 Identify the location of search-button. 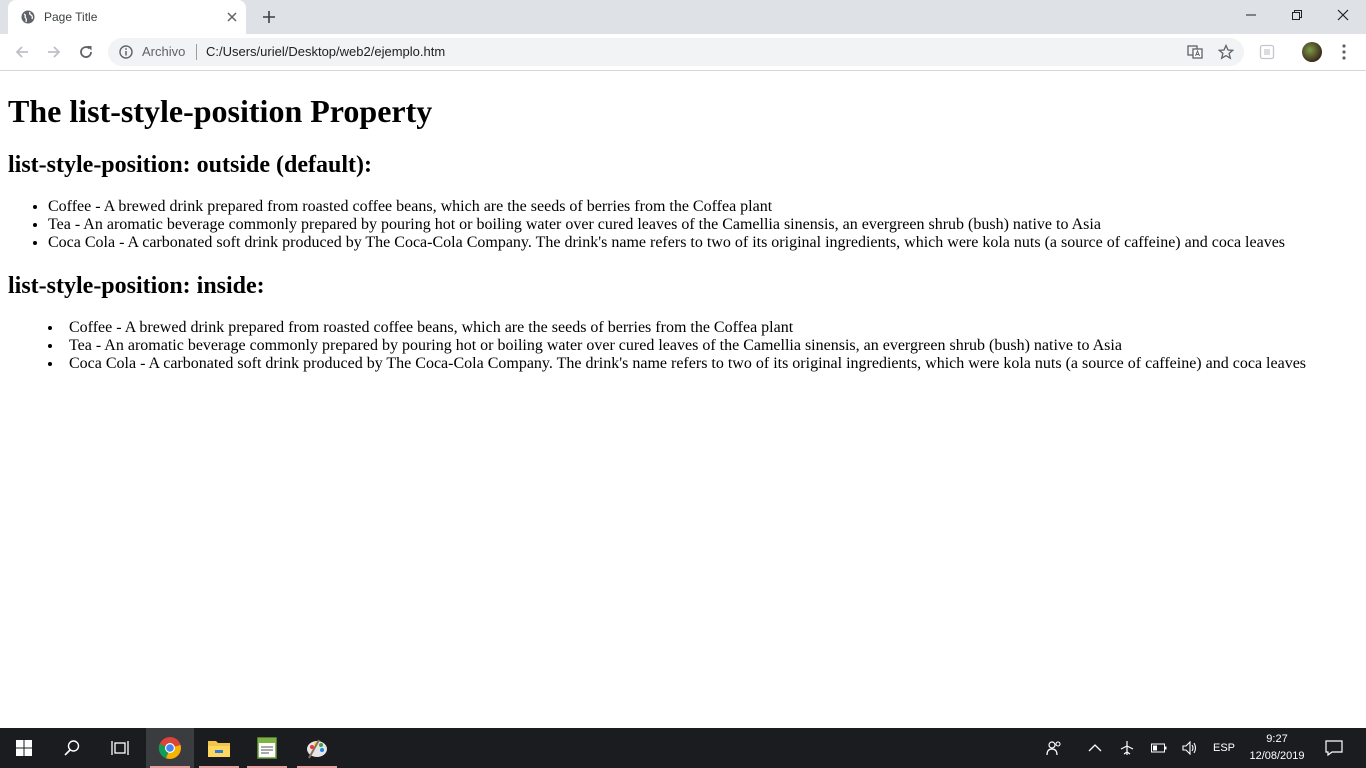
(72, 748).